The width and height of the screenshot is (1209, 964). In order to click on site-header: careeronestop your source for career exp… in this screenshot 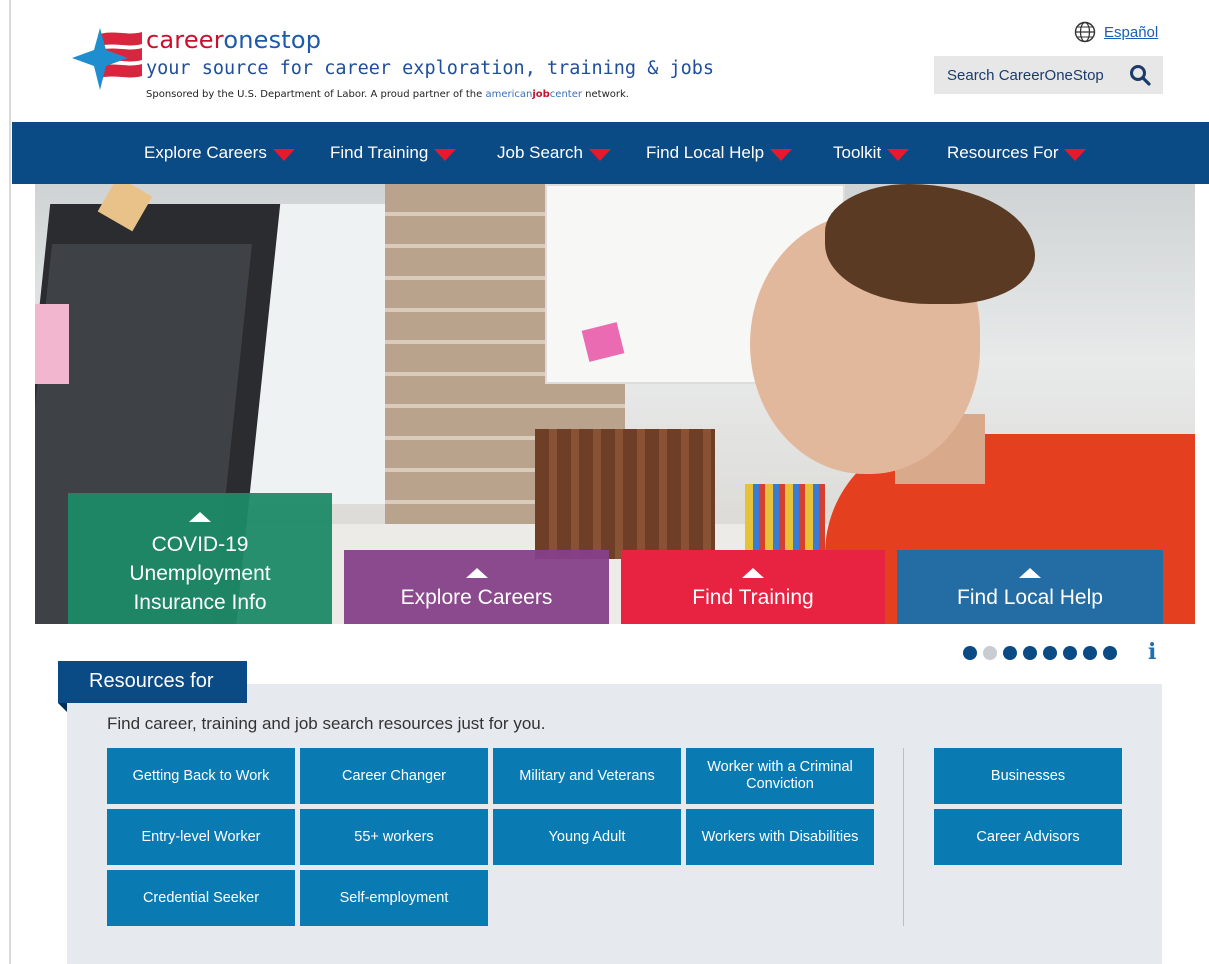, I will do `click(610, 61)`.